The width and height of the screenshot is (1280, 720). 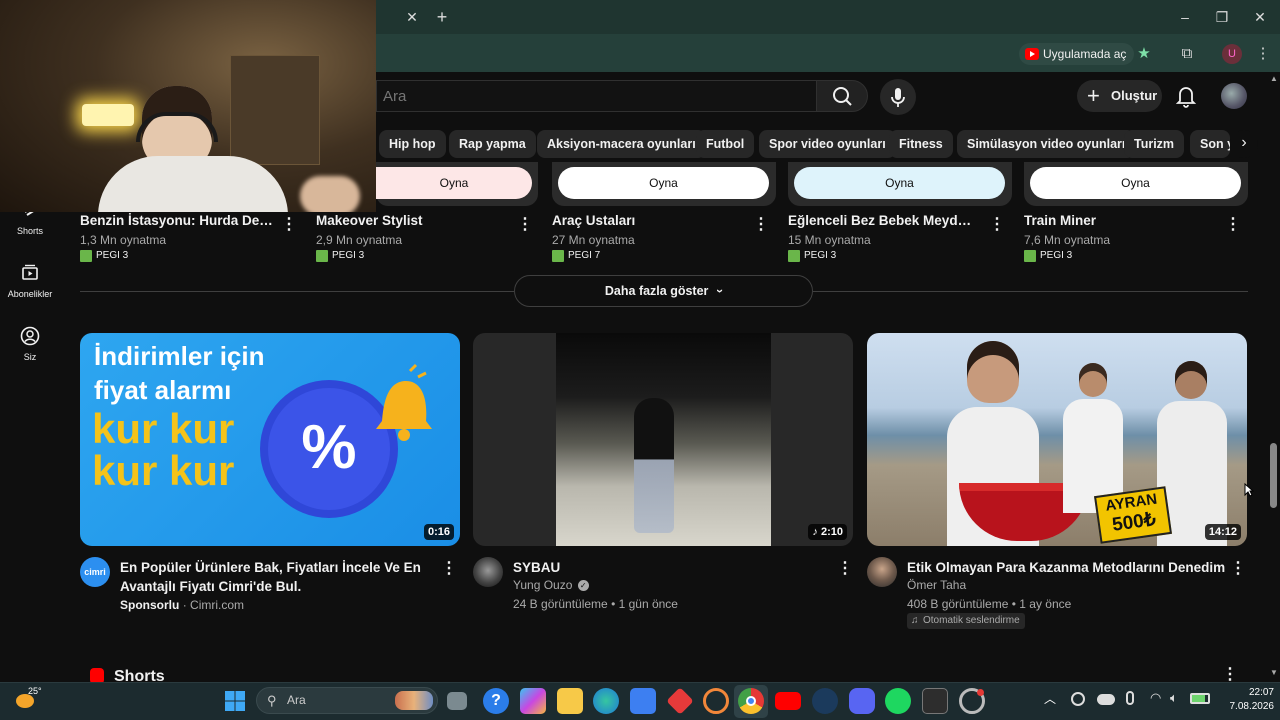 I want to click on game-title: Araç Ustaları, so click(x=652, y=220).